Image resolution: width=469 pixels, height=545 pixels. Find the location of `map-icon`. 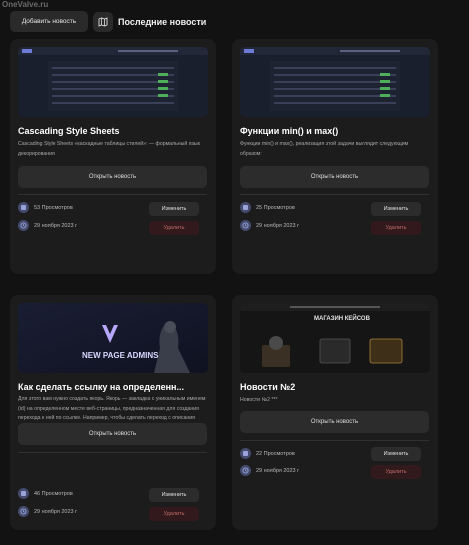

map-icon is located at coordinates (103, 21).